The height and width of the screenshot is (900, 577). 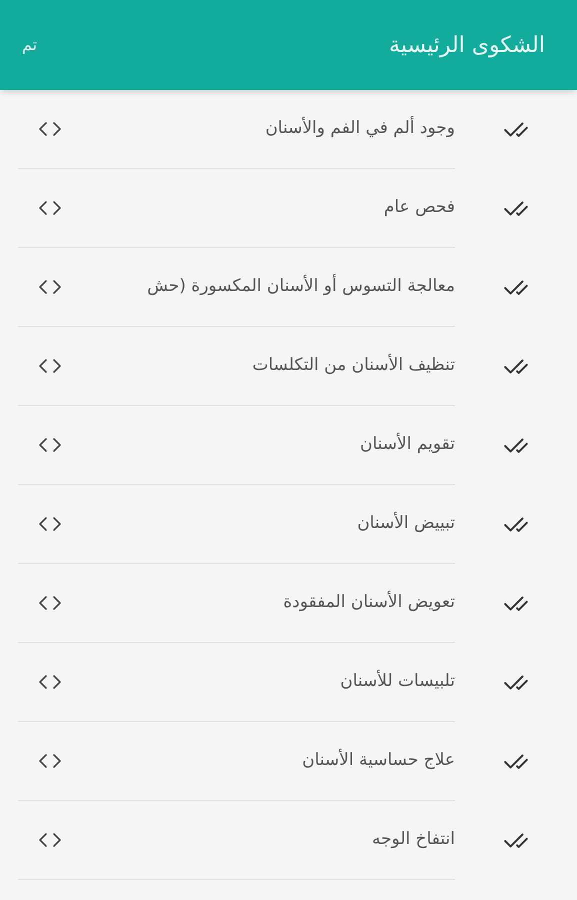 What do you see at coordinates (419, 208) in the screenshot?
I see `complaint-label: فحص عام` at bounding box center [419, 208].